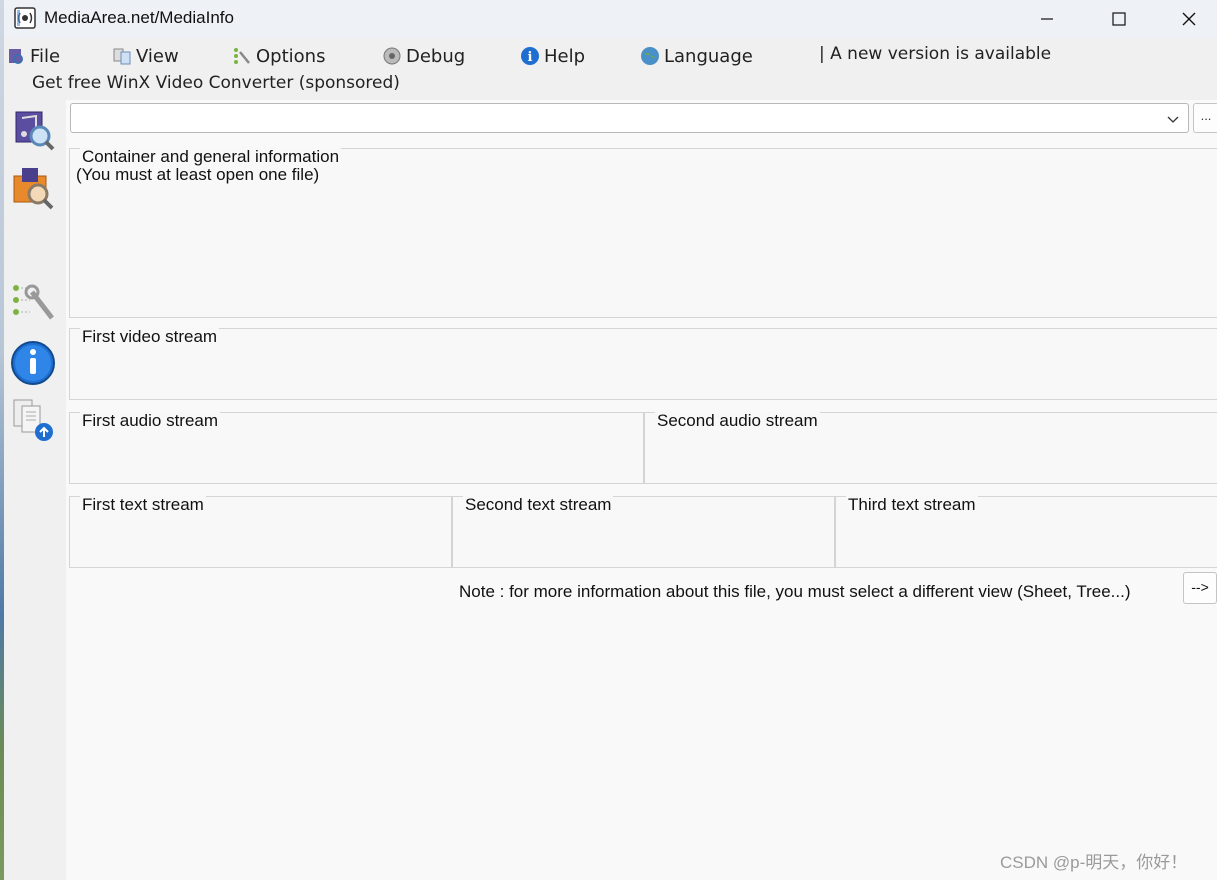  What do you see at coordinates (643, 363) in the screenshot?
I see `video-stream-group: First video stream` at bounding box center [643, 363].